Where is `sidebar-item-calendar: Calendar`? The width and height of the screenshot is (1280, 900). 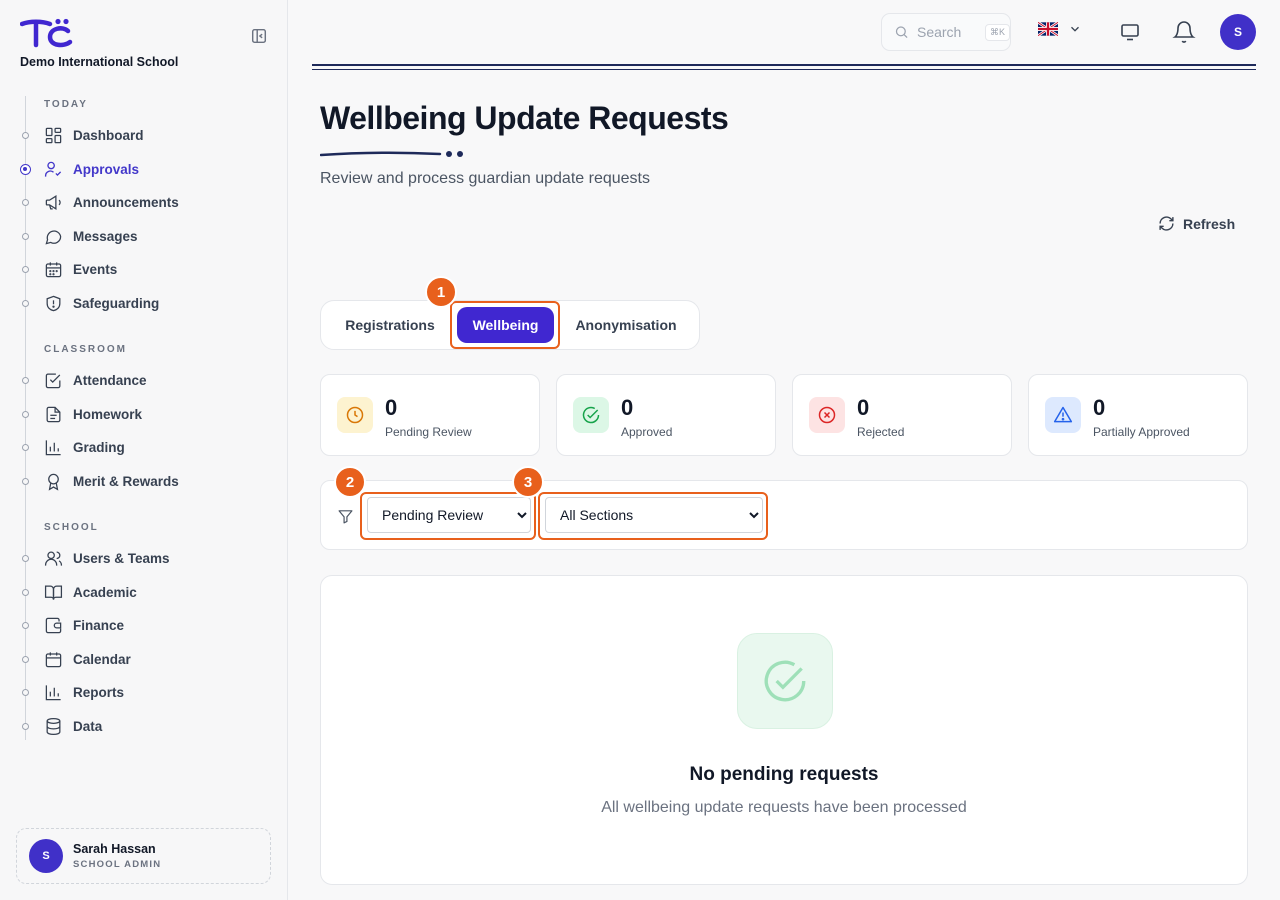 sidebar-item-calendar: Calendar is located at coordinates (156, 659).